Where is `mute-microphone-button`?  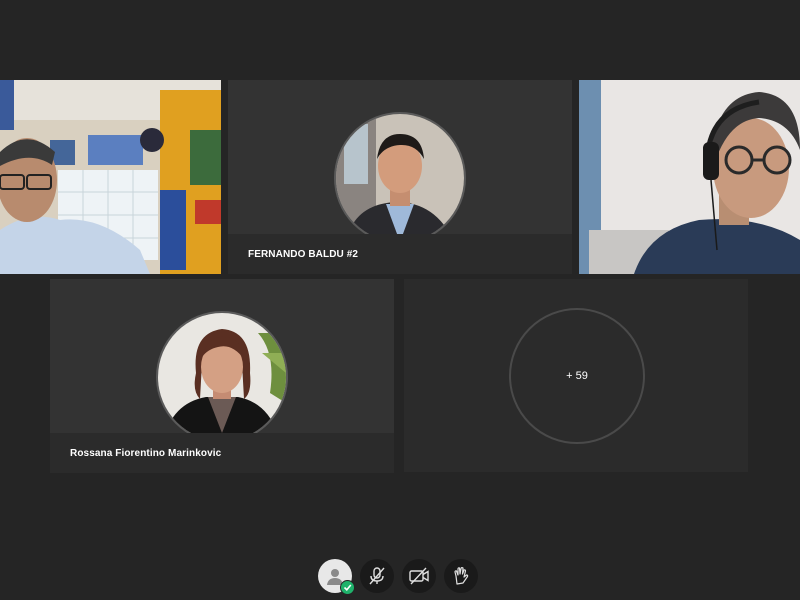 mute-microphone-button is located at coordinates (377, 576).